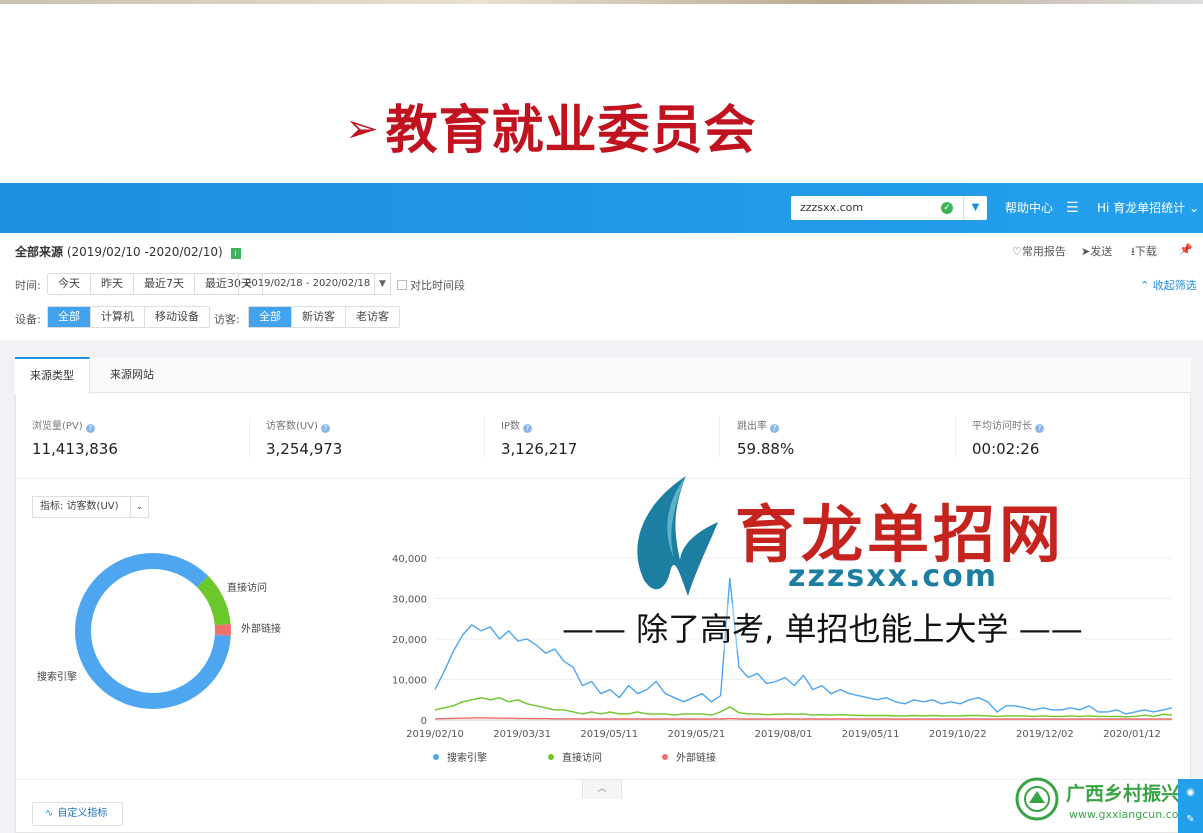 This screenshot has width=1203, height=833. I want to click on menu-list-icon: ☰, so click(1072, 208).